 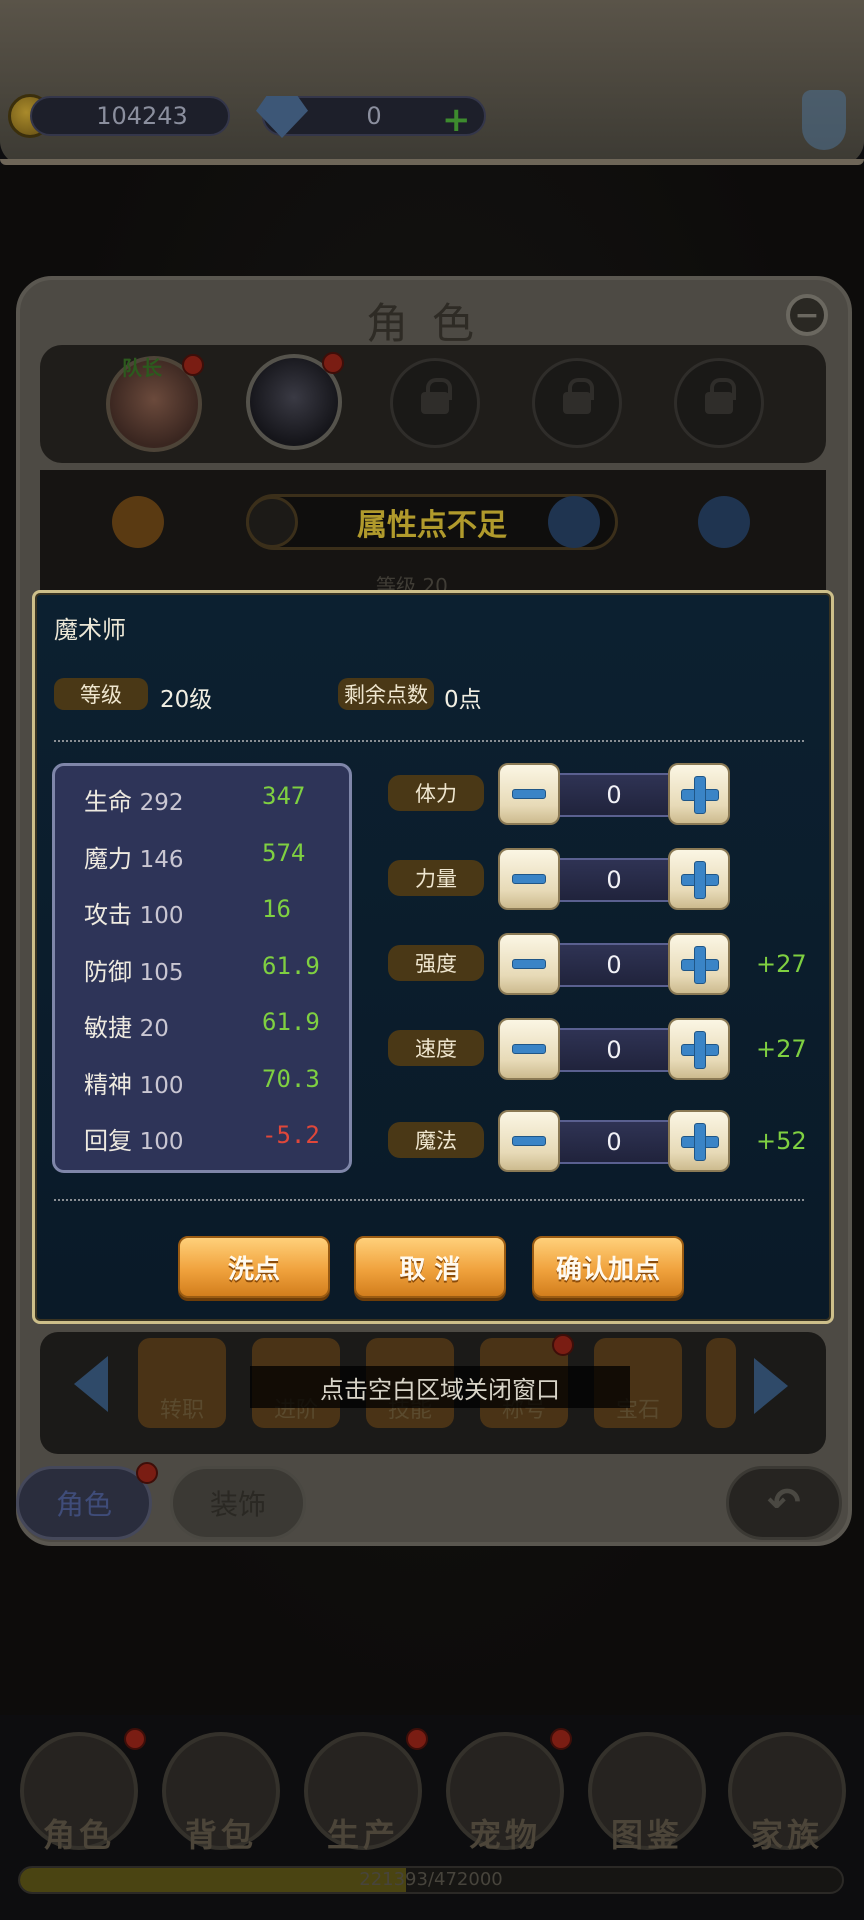 What do you see at coordinates (436, 963) in the screenshot?
I see `alloc-label: 强度` at bounding box center [436, 963].